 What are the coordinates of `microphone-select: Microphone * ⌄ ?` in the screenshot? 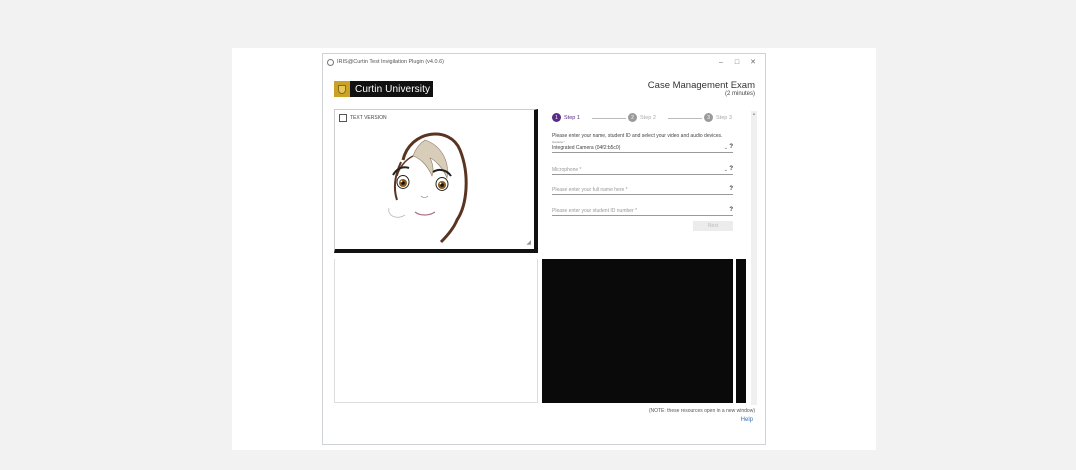 It's located at (642, 169).